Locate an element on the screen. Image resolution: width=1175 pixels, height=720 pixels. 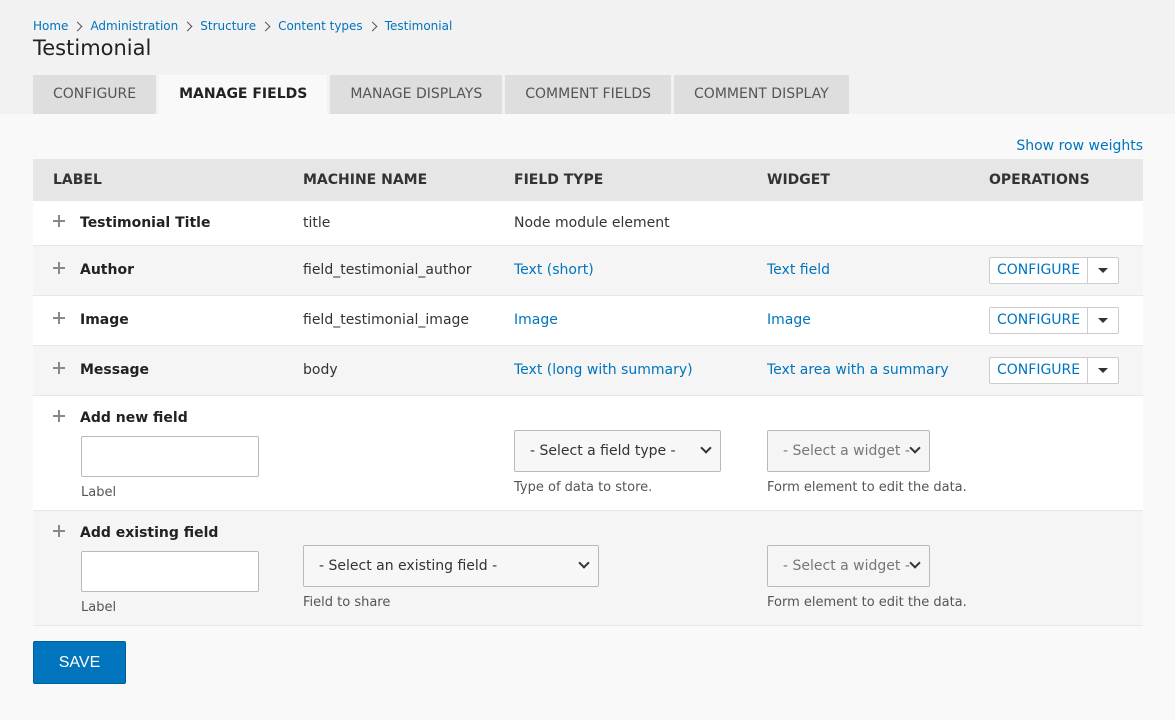
tab-manage-fields: Manage fields is located at coordinates (243, 94).